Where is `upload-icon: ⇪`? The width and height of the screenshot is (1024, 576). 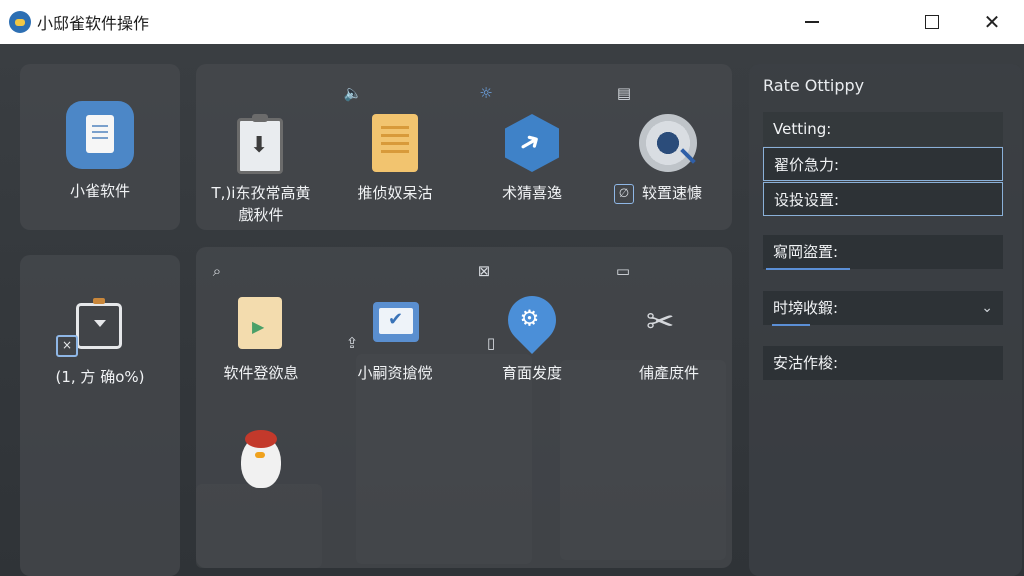
upload-icon: ⇪ is located at coordinates (352, 343).